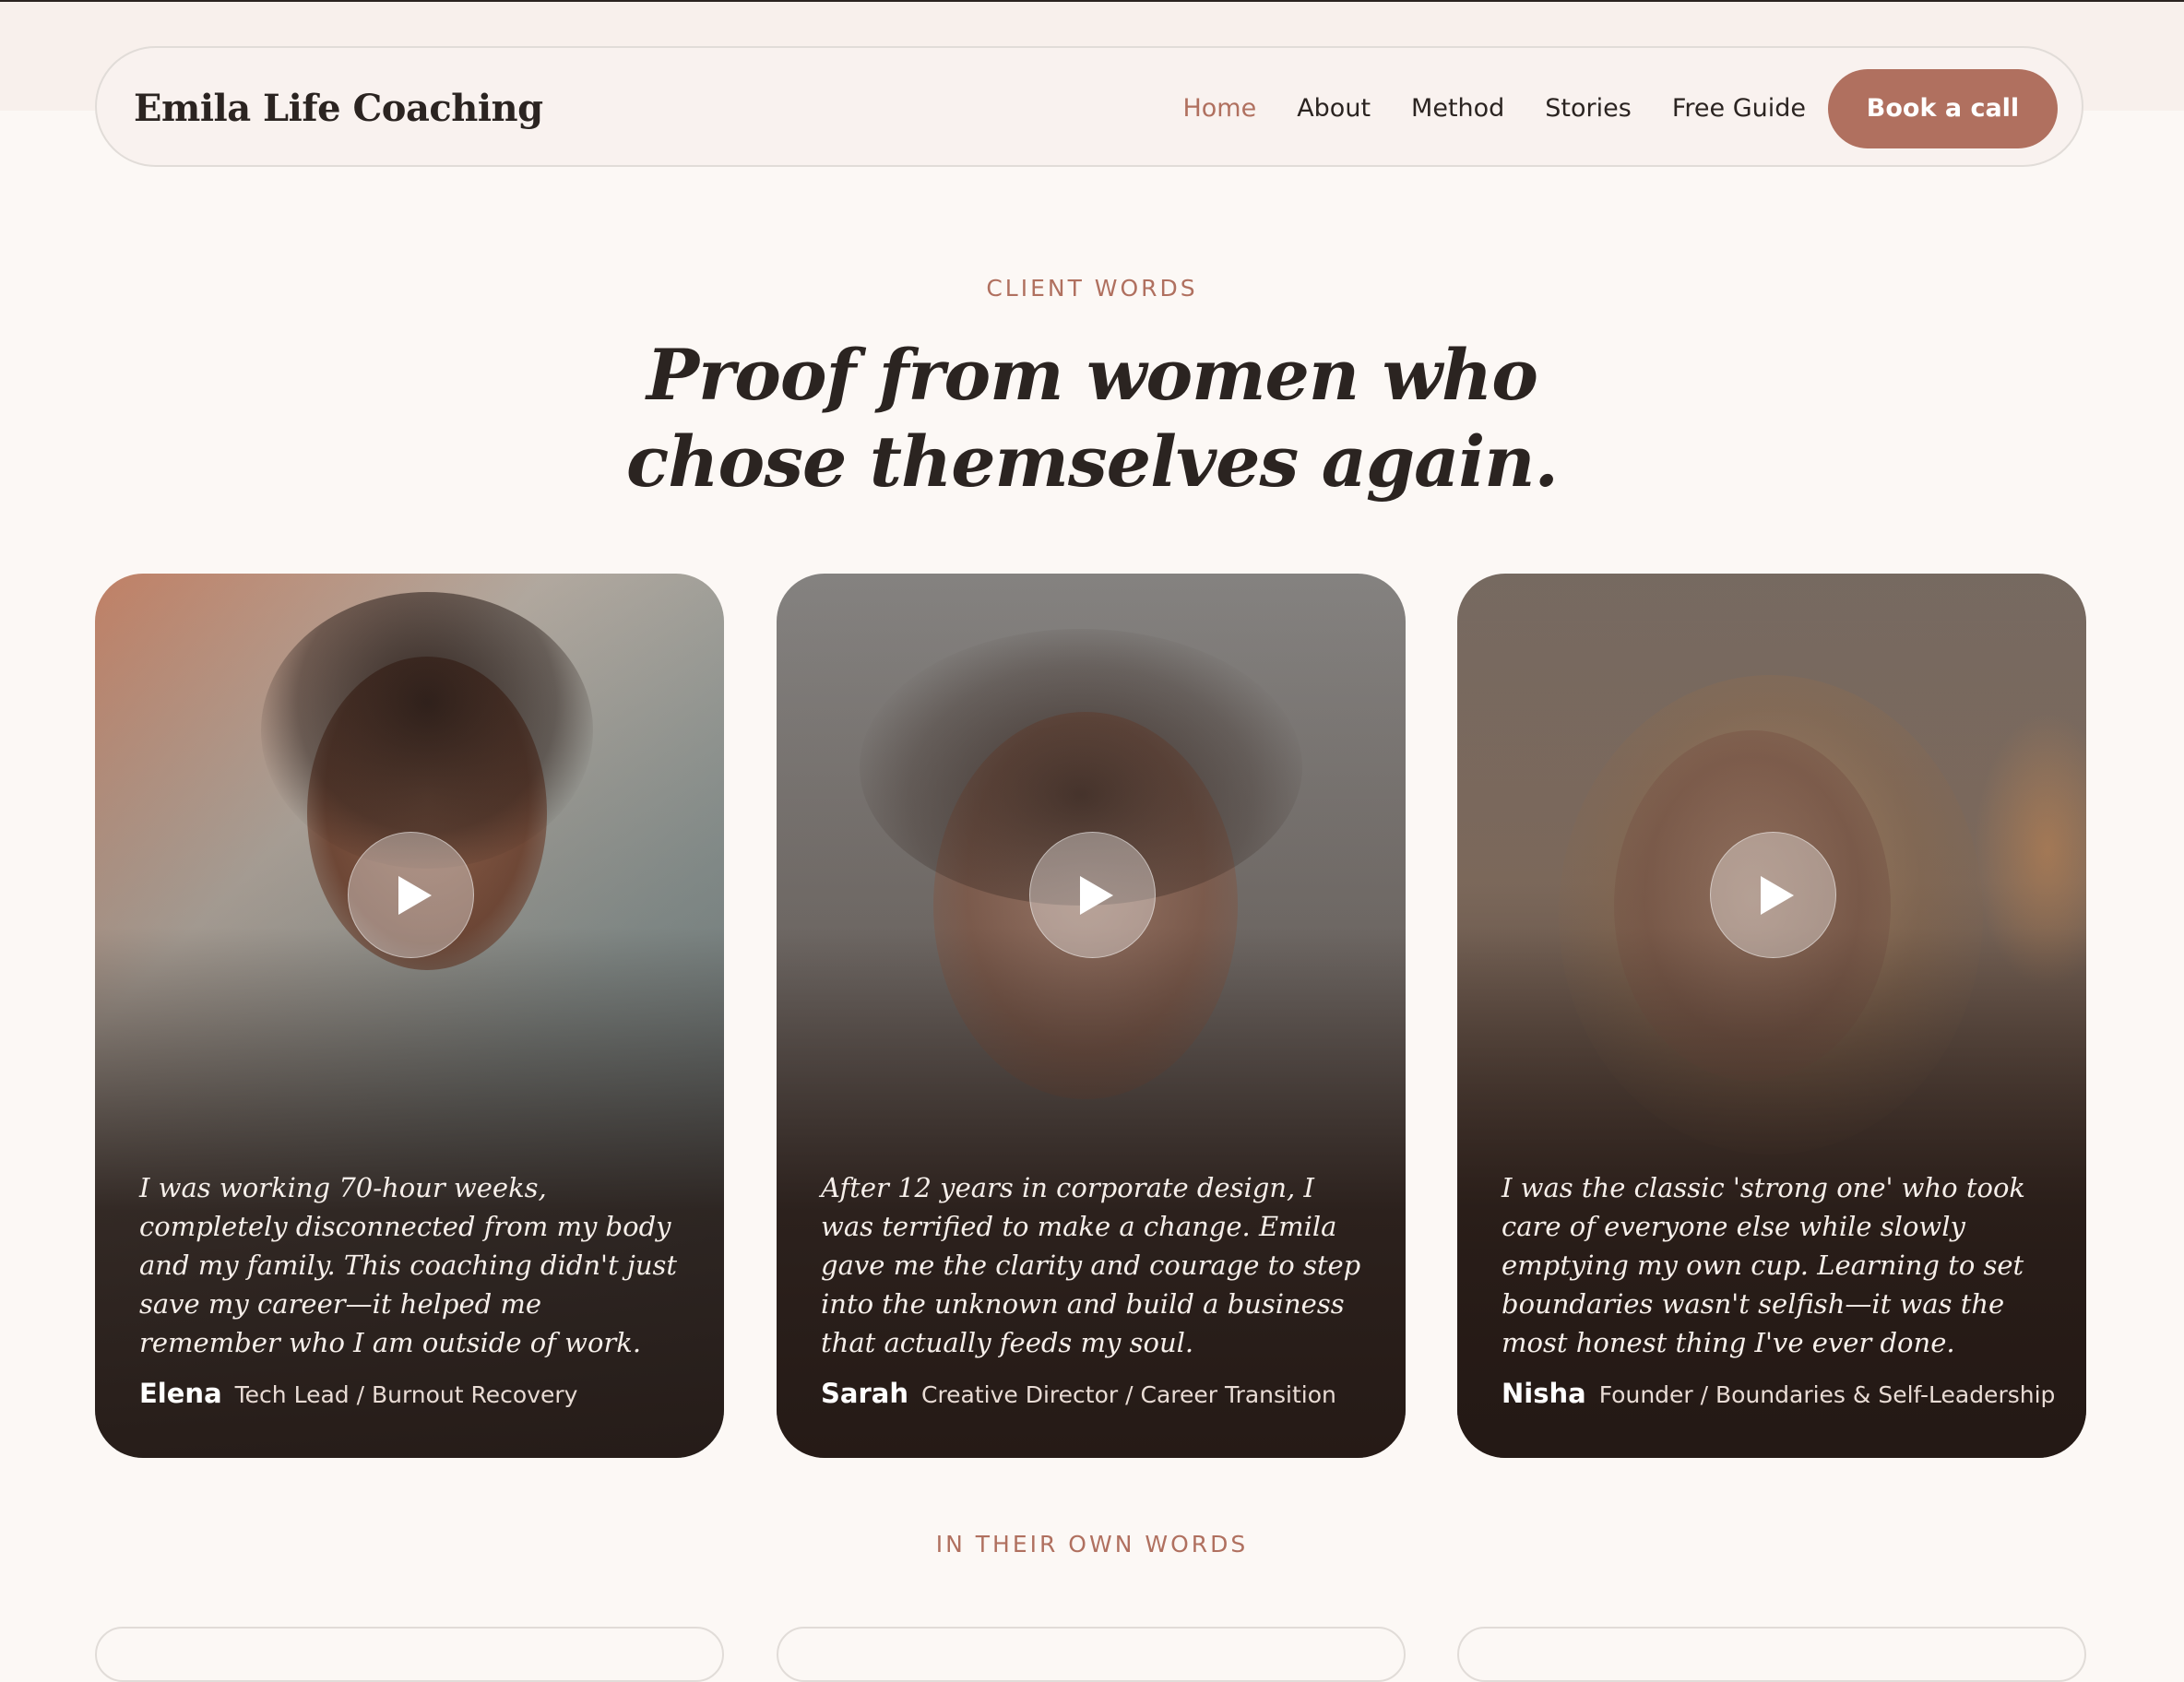 The height and width of the screenshot is (1682, 2184). Describe the element at coordinates (1334, 108) in the screenshot. I see `nav-about: About` at that location.